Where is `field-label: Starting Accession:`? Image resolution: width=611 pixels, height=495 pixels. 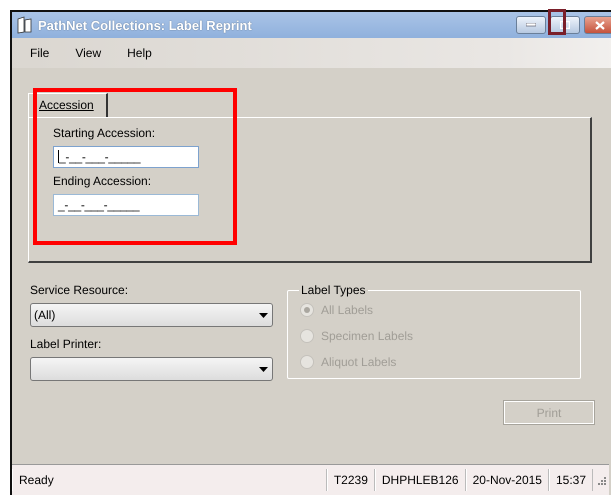
field-label: Starting Accession: is located at coordinates (104, 133).